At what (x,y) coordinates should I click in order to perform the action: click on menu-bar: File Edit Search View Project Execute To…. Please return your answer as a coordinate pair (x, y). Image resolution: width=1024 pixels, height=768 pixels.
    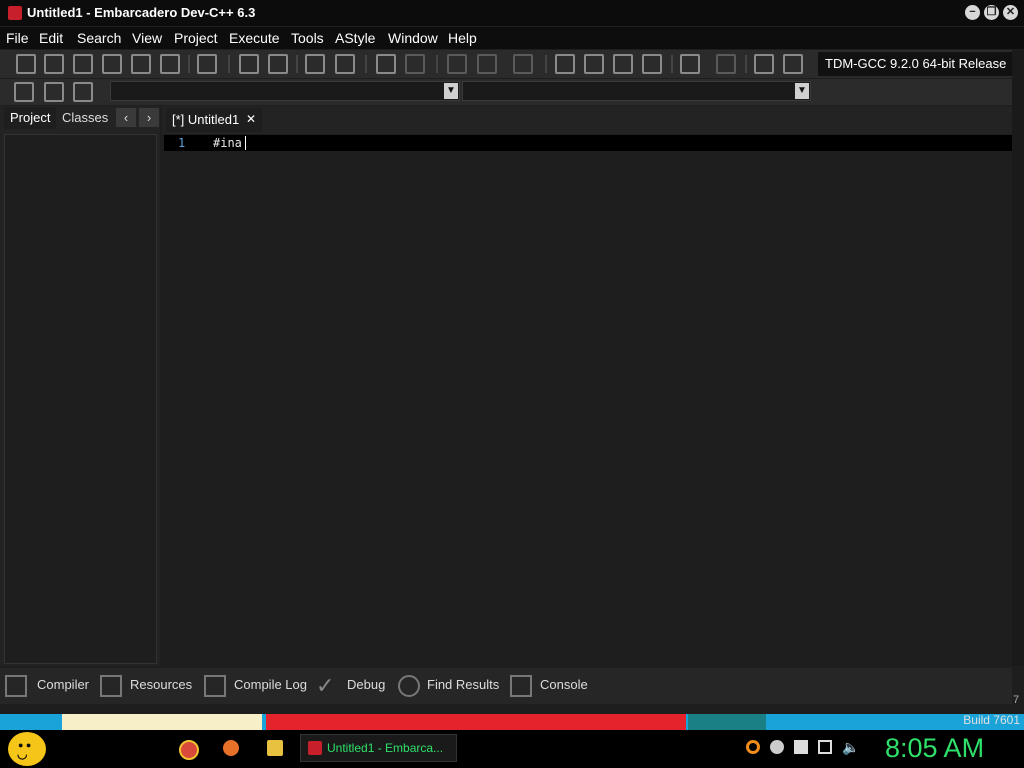
    Looking at the image, I should click on (512, 38).